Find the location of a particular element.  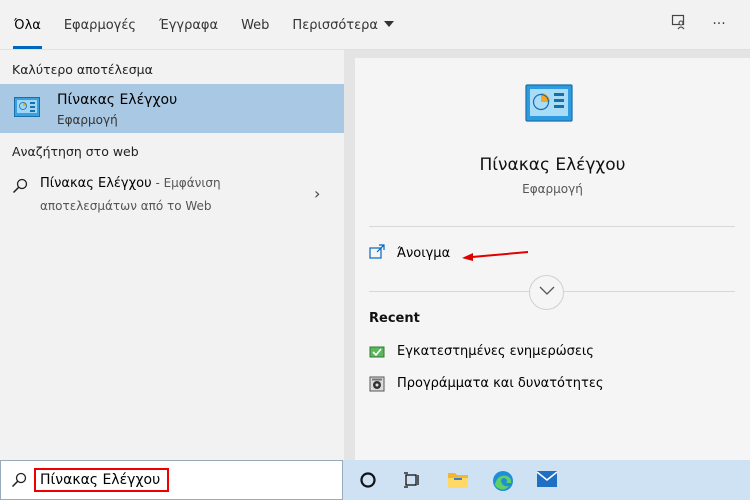

edge-button is located at coordinates (502, 480).